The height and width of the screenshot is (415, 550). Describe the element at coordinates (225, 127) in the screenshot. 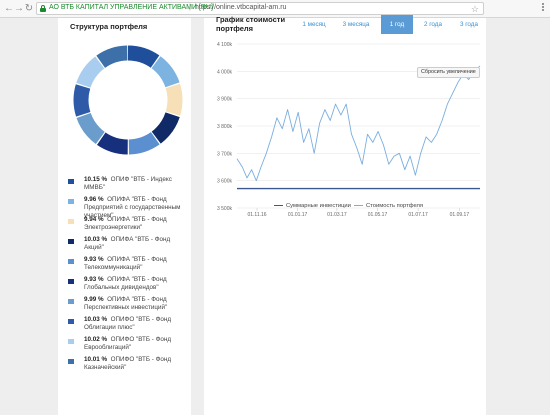

I see `y-tick-label: 3 800k` at that location.